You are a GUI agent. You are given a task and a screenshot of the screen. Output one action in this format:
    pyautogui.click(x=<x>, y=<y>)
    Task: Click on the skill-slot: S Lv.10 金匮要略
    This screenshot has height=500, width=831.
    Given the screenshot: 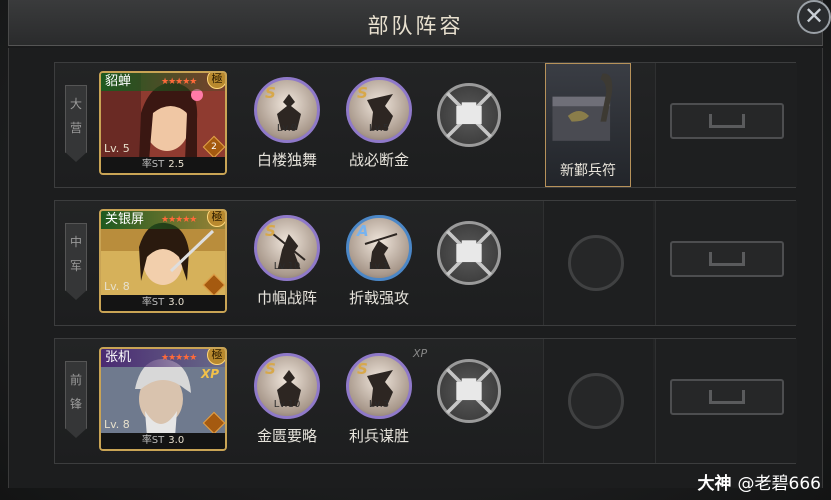 What is the action you would take?
    pyautogui.click(x=287, y=399)
    